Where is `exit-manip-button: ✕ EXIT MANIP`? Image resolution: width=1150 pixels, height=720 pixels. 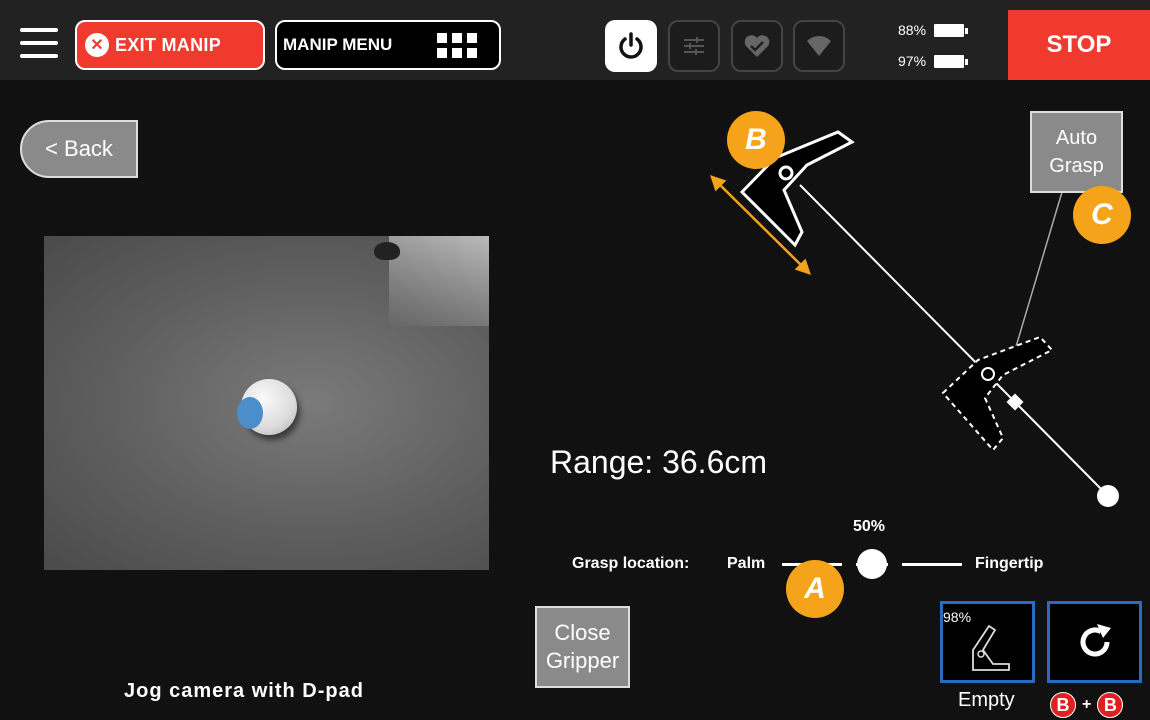 exit-manip-button: ✕ EXIT MANIP is located at coordinates (170, 45).